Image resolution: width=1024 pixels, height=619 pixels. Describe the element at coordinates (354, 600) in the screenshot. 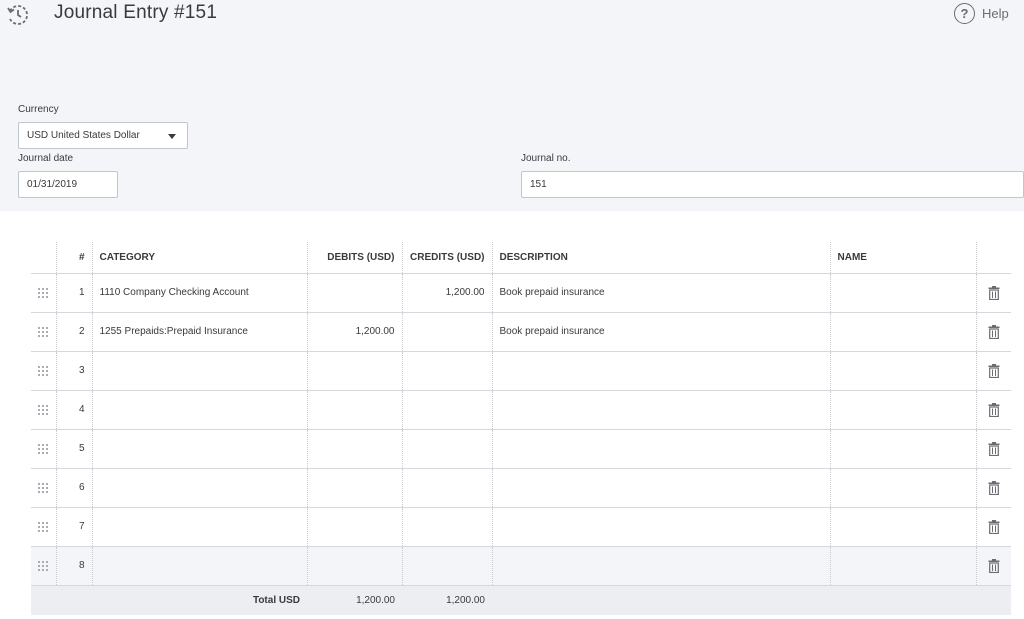

I see `total-debits: 1,200.00` at that location.